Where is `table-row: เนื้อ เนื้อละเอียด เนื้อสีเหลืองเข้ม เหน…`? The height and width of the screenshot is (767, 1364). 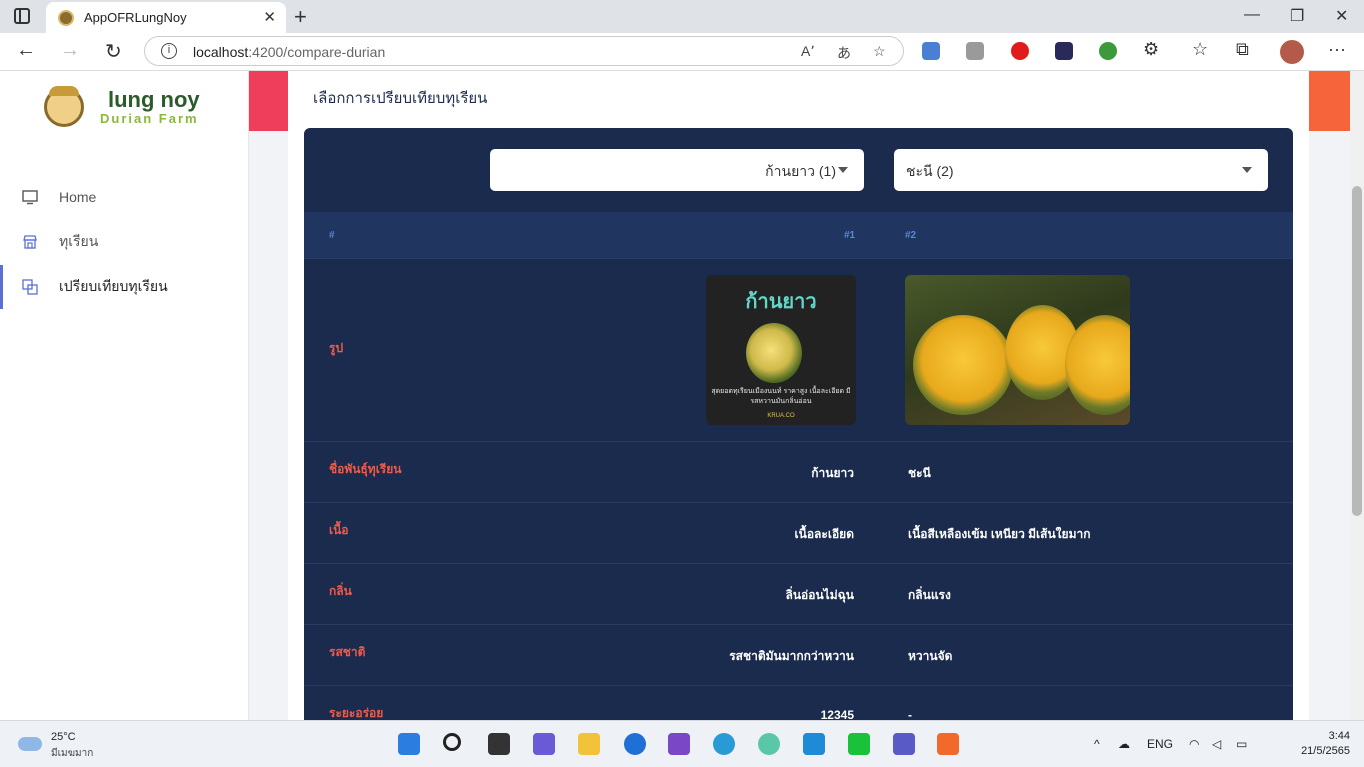
table-row: เนื้อ เนื้อละเอียด เนื้อสีเหลืองเข้ม เหน… is located at coordinates (798, 532).